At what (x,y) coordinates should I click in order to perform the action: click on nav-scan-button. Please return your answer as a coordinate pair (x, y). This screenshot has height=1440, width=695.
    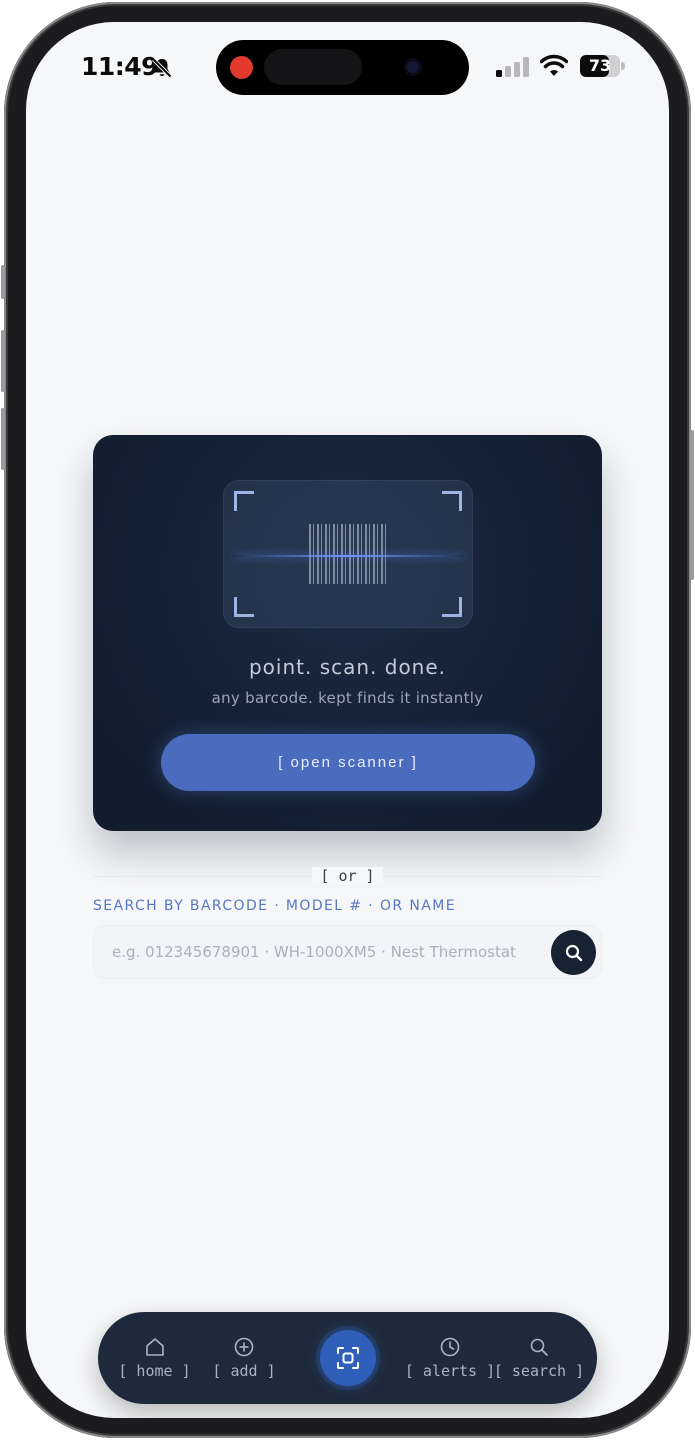
    Looking at the image, I should click on (348, 1358).